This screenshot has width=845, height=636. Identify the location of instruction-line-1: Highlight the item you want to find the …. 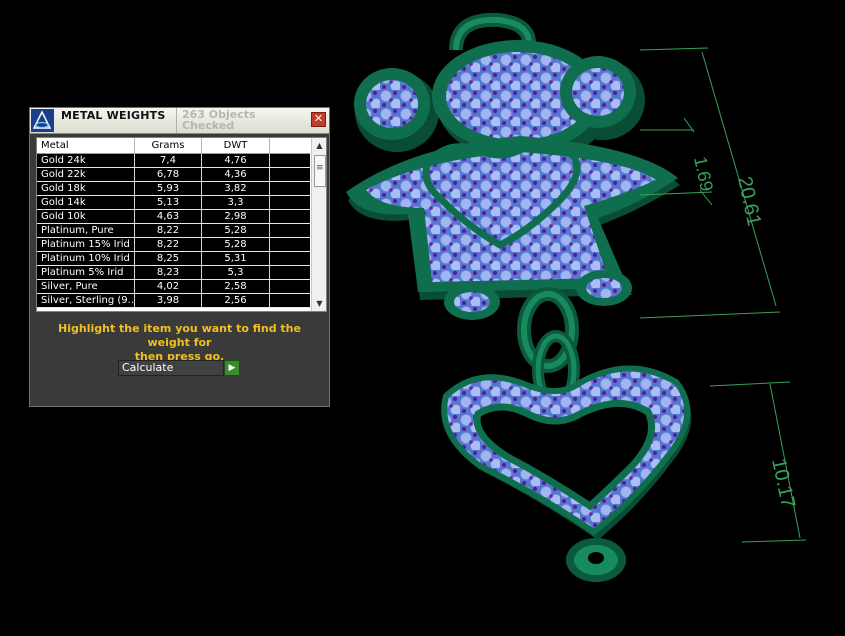
(179, 335).